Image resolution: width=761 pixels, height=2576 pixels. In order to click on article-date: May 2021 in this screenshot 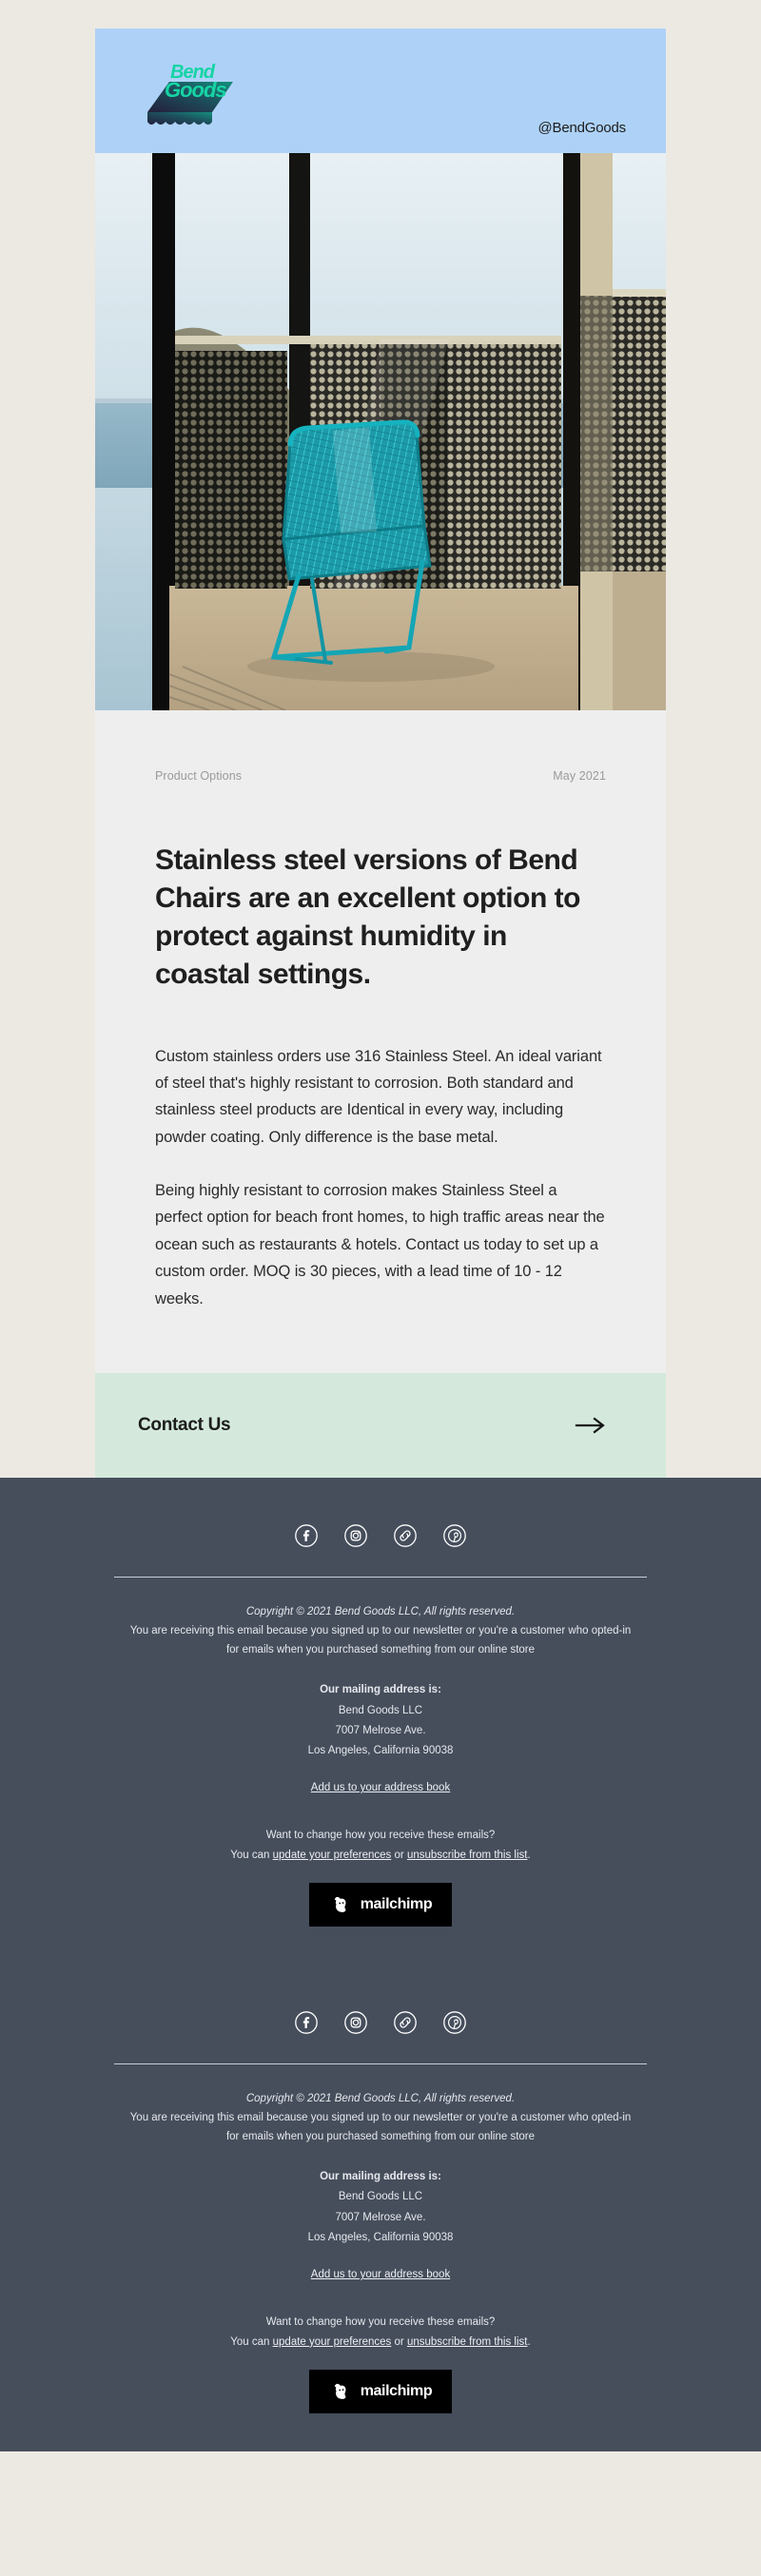, I will do `click(580, 776)`.